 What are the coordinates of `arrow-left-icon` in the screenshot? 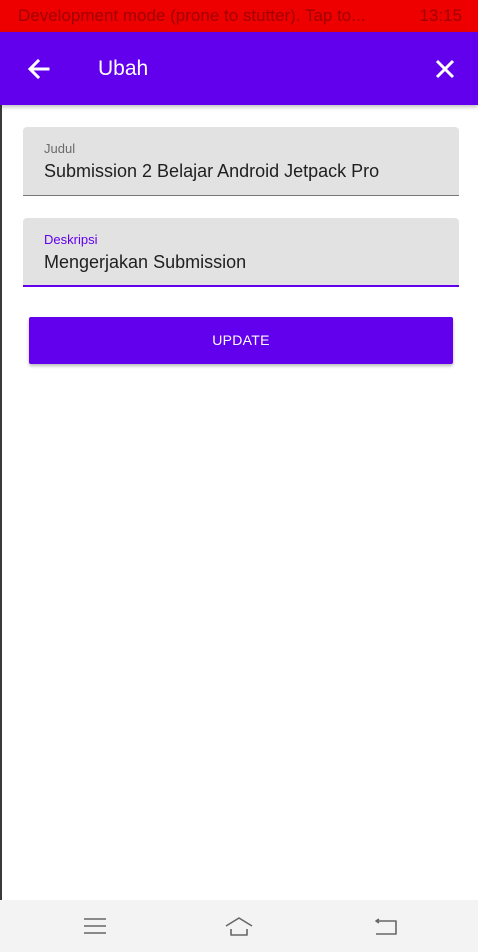 It's located at (38, 69).